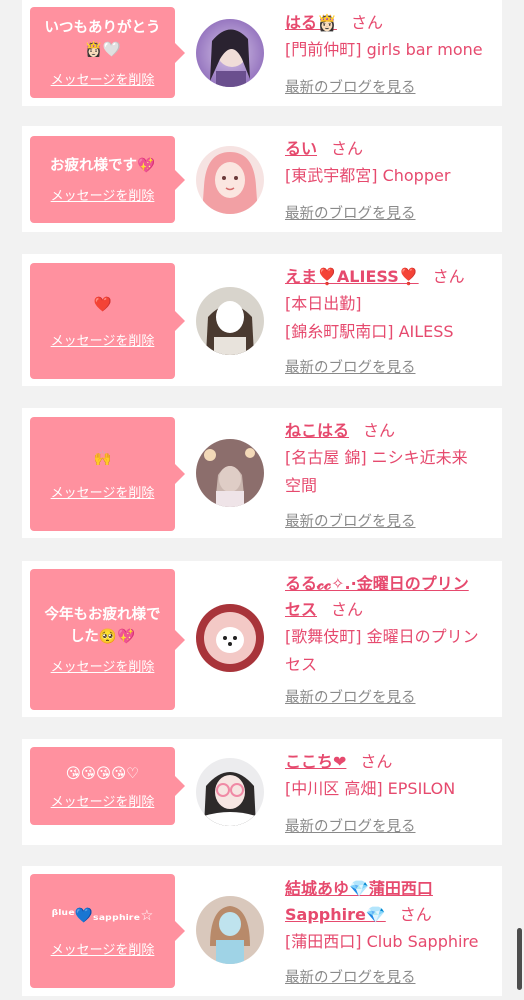 The image size is (524, 1000). I want to click on girl-blue-dress-icon, so click(230, 930).